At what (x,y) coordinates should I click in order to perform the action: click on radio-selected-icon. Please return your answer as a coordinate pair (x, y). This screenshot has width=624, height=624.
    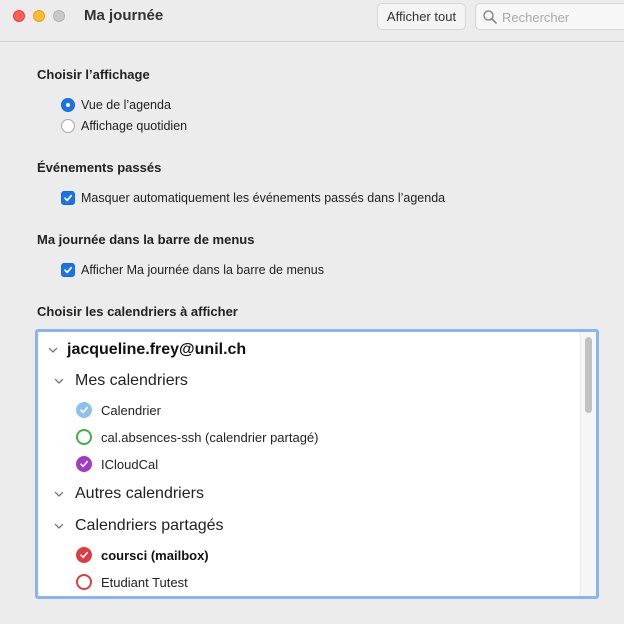
    Looking at the image, I should click on (68, 105).